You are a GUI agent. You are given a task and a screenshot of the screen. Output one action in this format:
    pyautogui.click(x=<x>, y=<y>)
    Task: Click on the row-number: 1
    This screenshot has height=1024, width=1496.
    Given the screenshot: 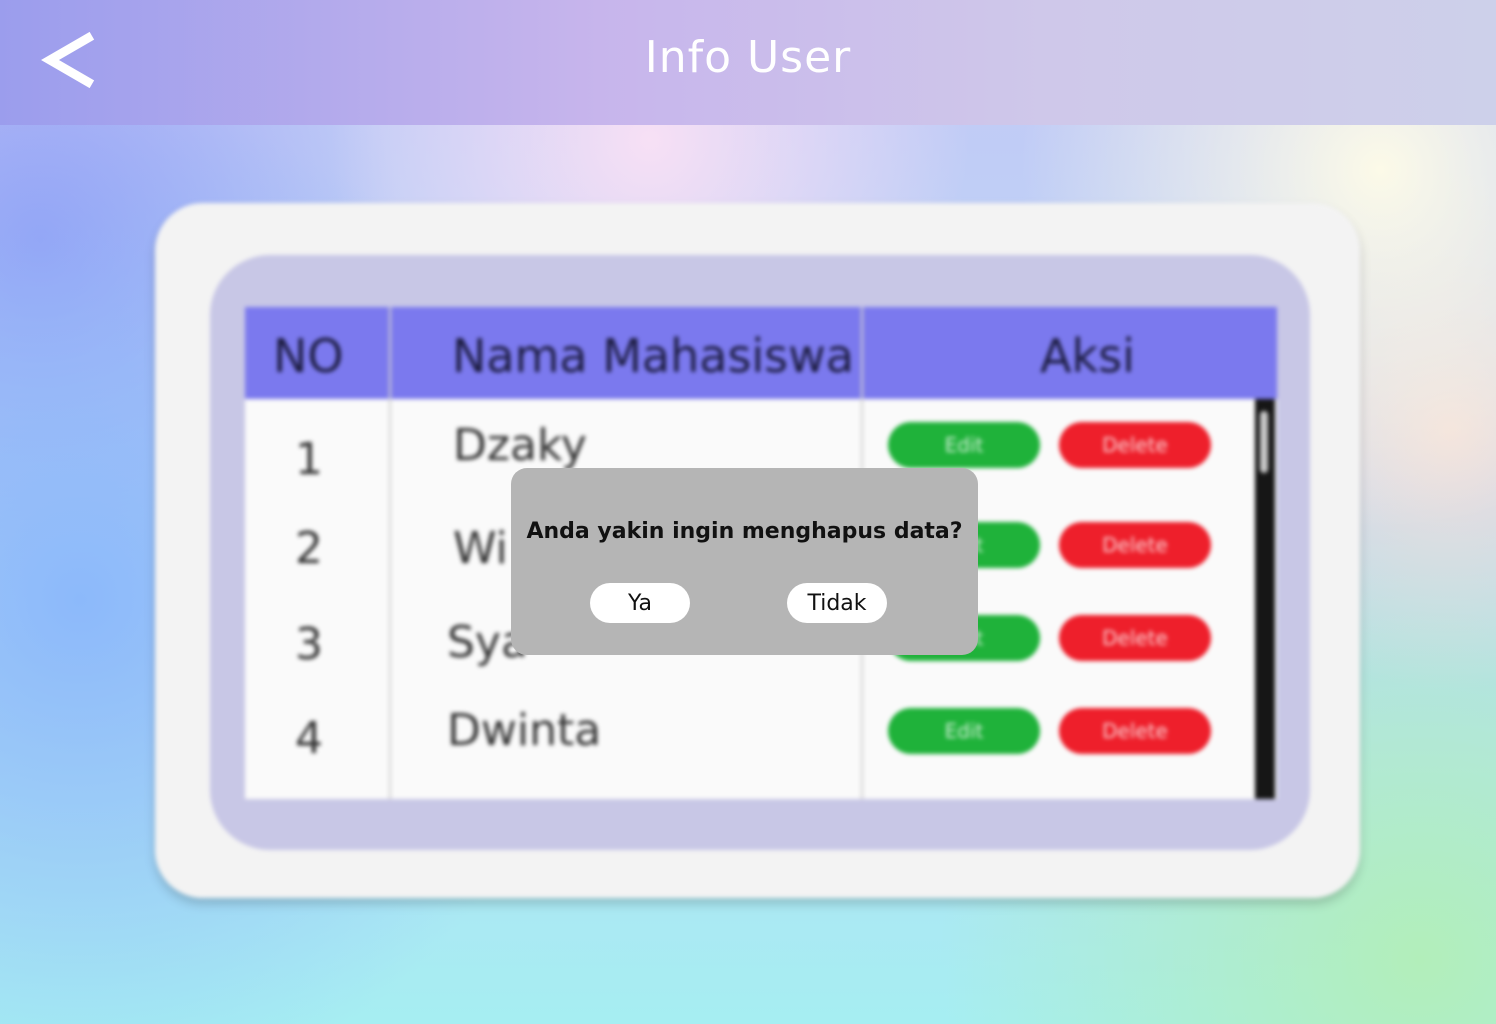 What is the action you would take?
    pyautogui.click(x=309, y=459)
    